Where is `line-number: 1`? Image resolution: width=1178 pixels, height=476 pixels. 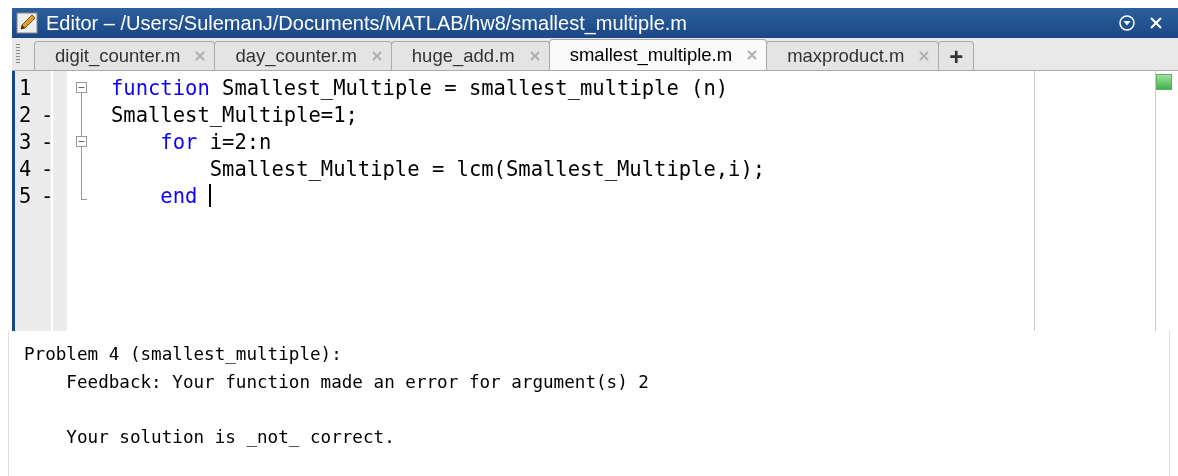
line-number: 1 is located at coordinates (25, 87).